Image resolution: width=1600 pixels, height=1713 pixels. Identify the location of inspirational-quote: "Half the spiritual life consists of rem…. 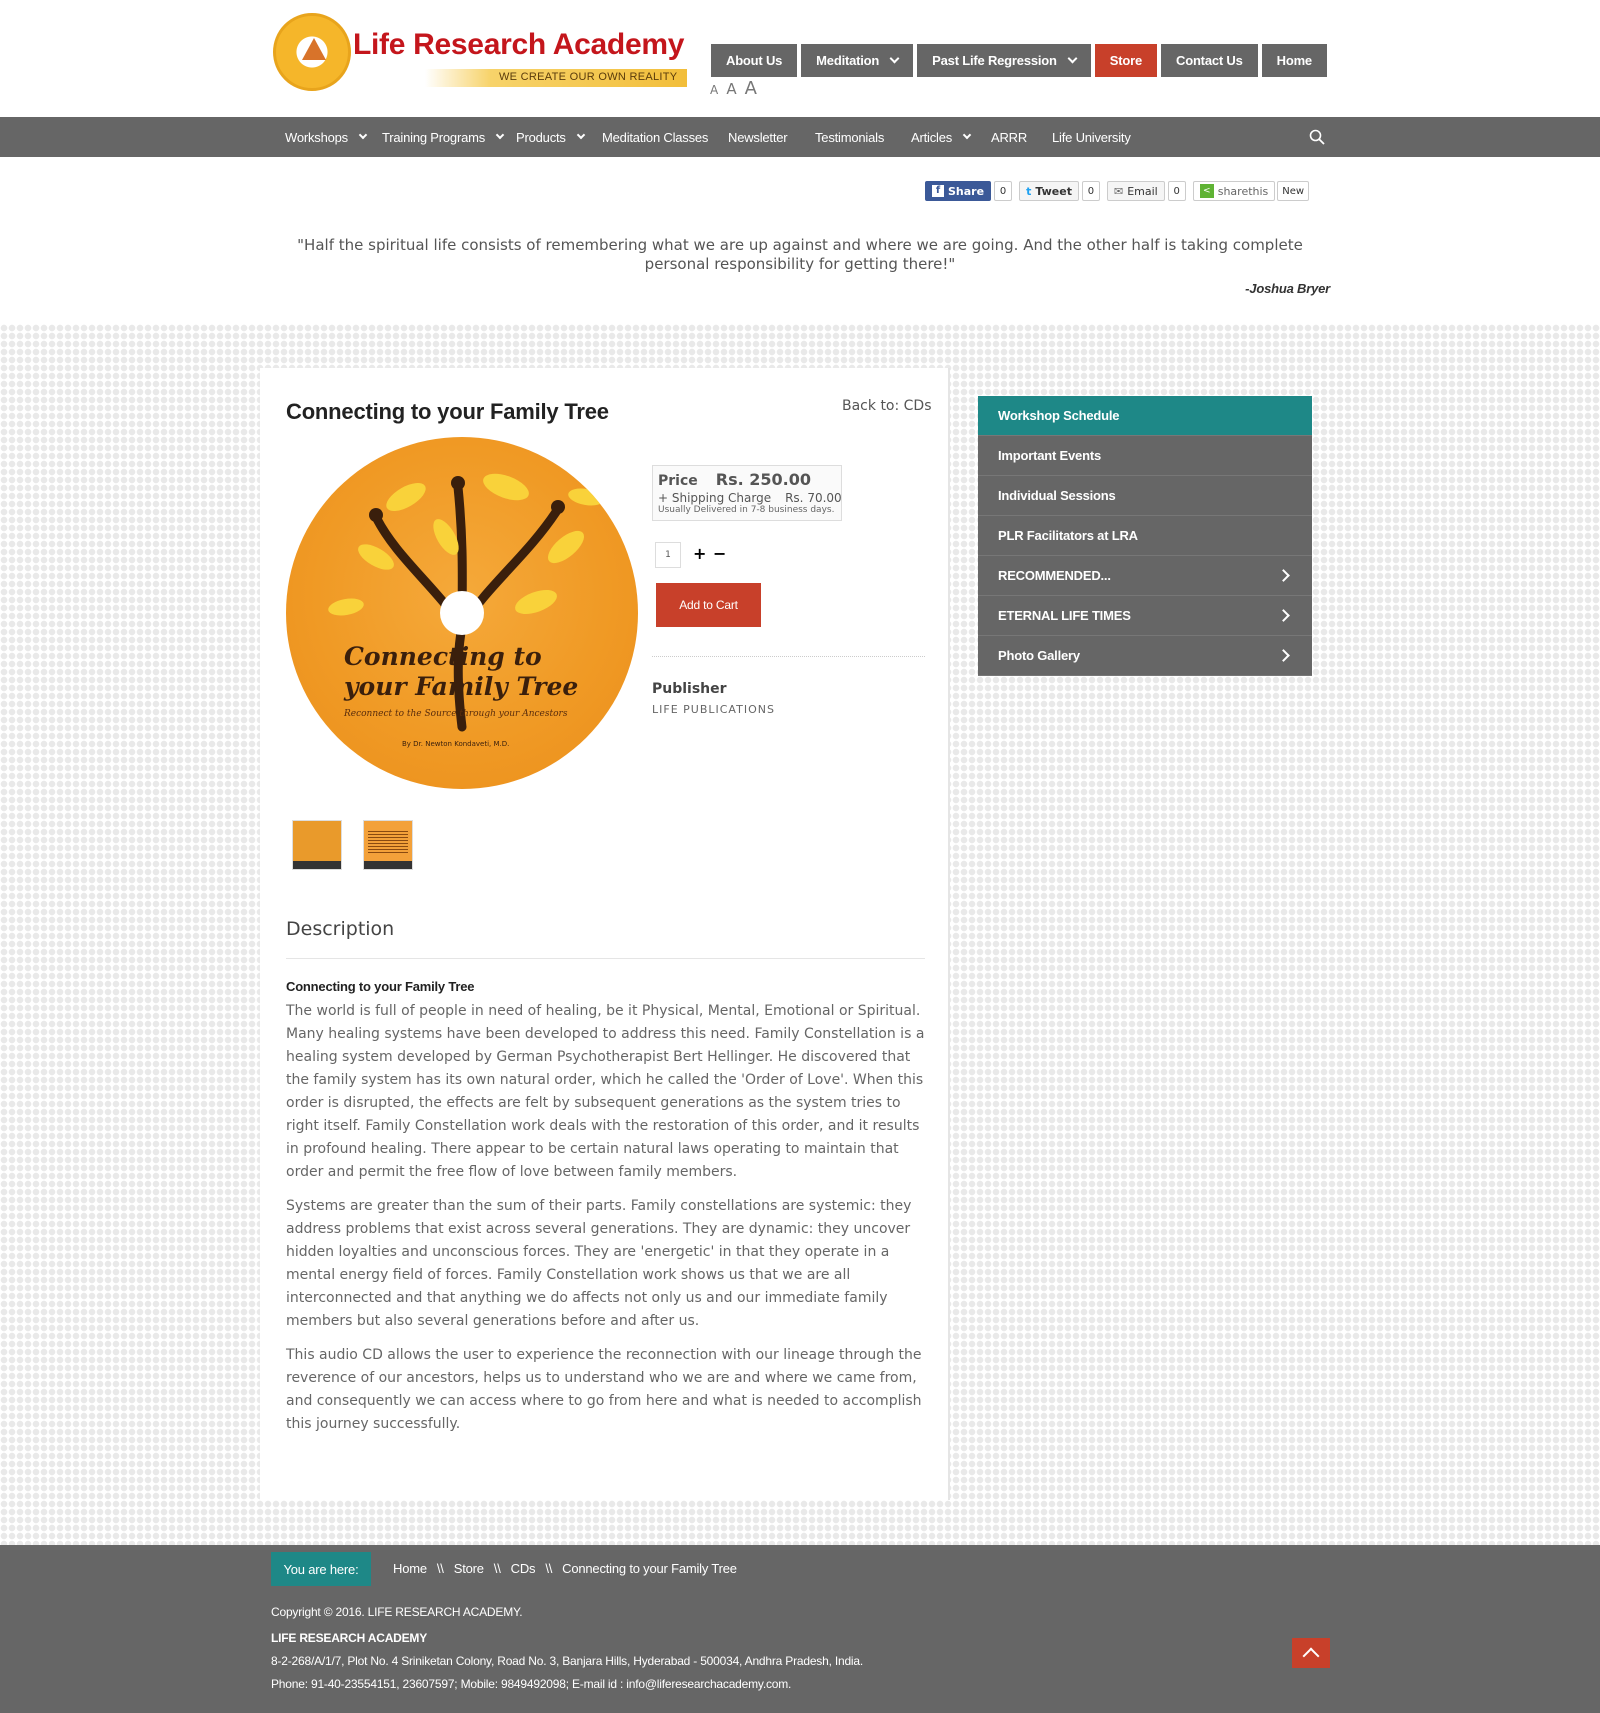
(800, 254).